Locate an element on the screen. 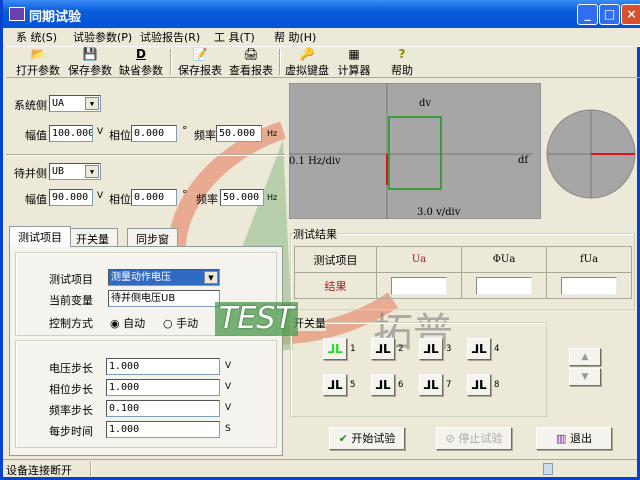 The height and width of the screenshot is (480, 640). menu-help: 帮 助(H) is located at coordinates (295, 37).